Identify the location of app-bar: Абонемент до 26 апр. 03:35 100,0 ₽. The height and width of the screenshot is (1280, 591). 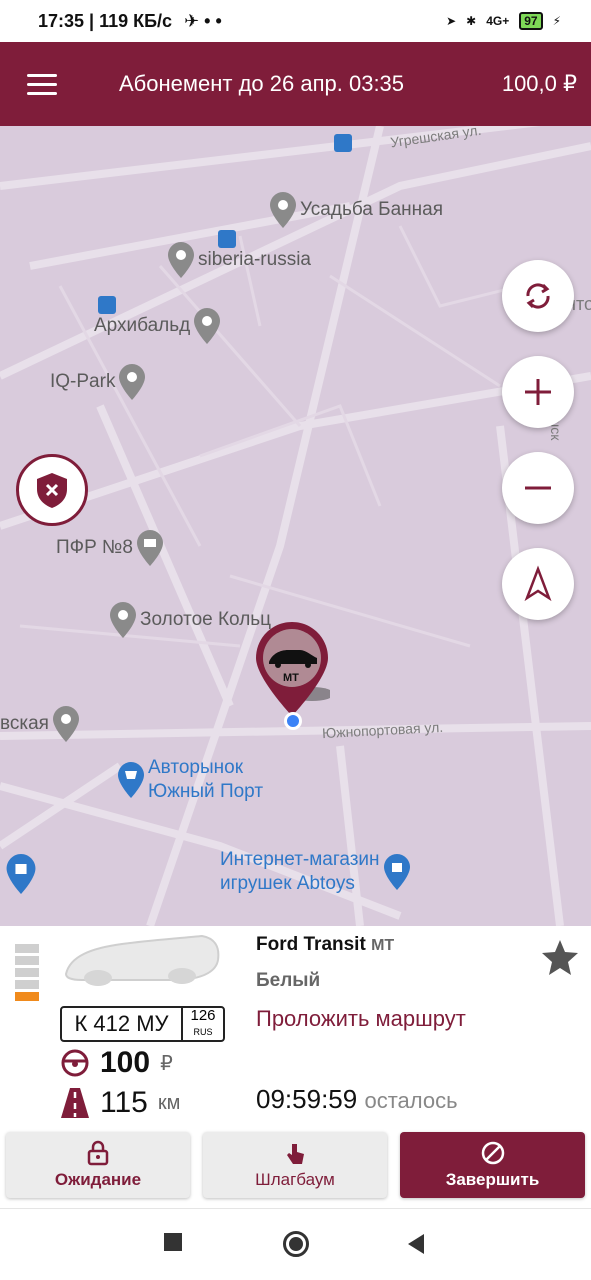
(295, 84).